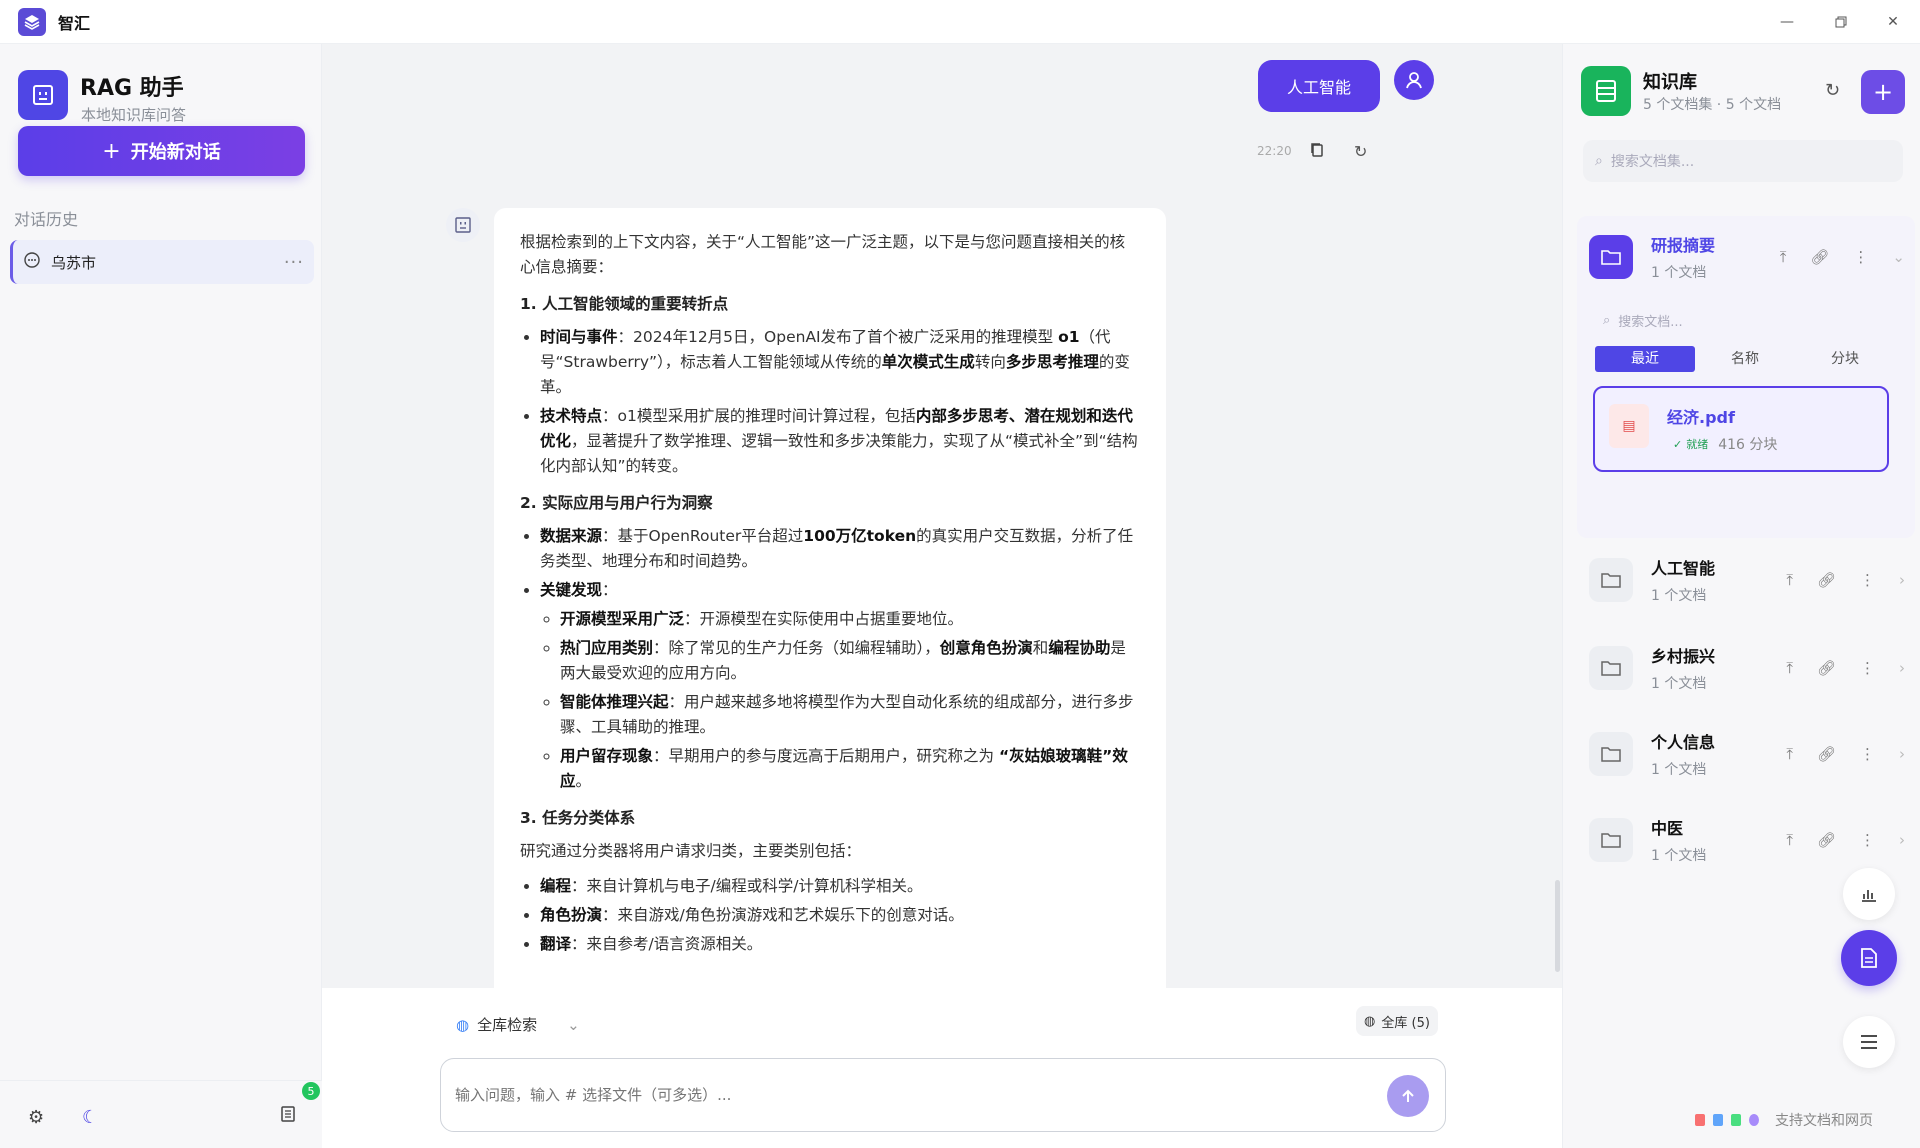 The image size is (1920, 1148). Describe the element at coordinates (1746, 840) in the screenshot. I see `collection-row: 中医 1 个文档 ⤒ 🔗︎ ⋮ ›` at that location.